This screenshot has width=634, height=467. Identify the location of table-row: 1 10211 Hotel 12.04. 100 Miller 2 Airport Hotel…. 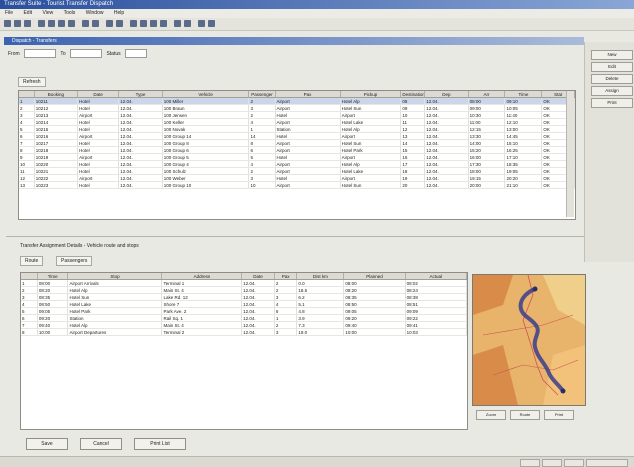
(297, 101).